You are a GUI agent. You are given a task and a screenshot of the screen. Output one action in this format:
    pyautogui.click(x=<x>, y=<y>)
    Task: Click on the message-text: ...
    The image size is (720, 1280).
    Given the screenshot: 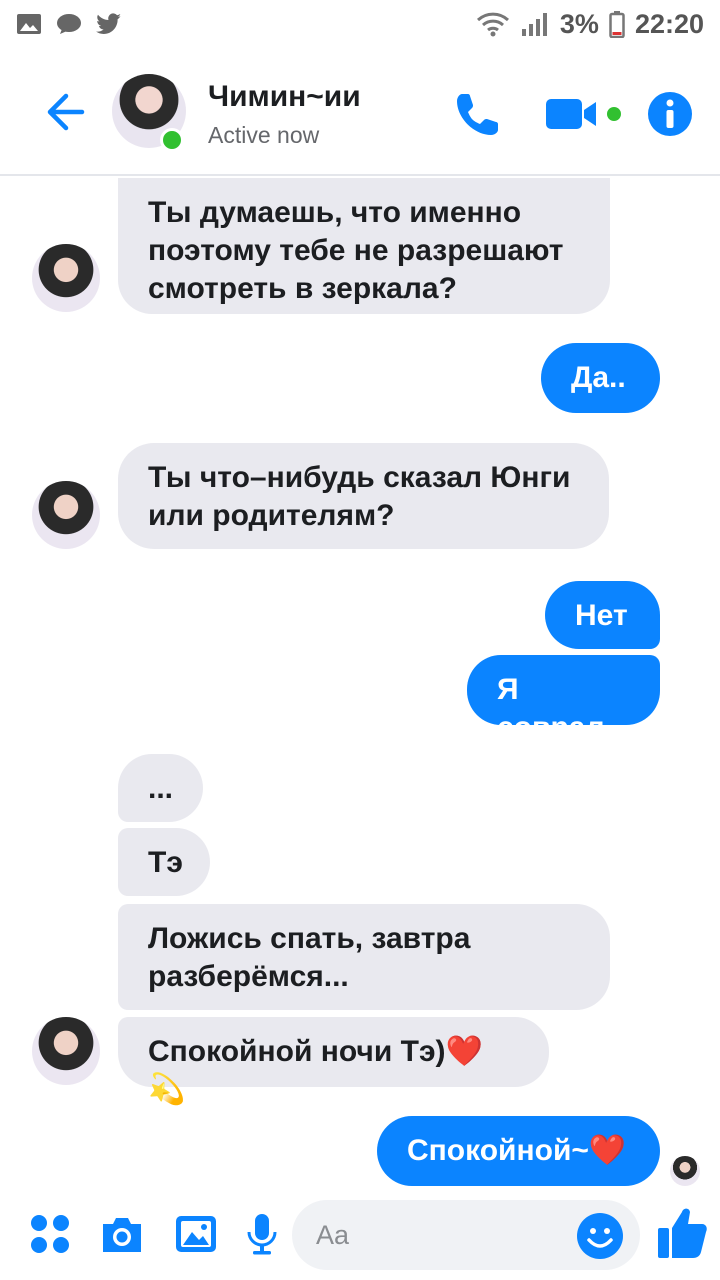 What is the action you would take?
    pyautogui.click(x=161, y=788)
    